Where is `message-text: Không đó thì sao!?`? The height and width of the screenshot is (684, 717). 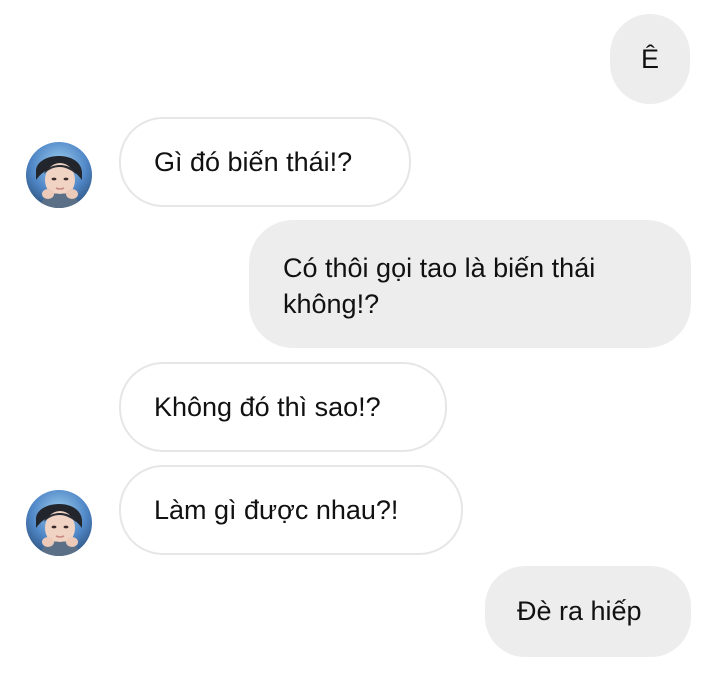 message-text: Không đó thì sao!? is located at coordinates (267, 407).